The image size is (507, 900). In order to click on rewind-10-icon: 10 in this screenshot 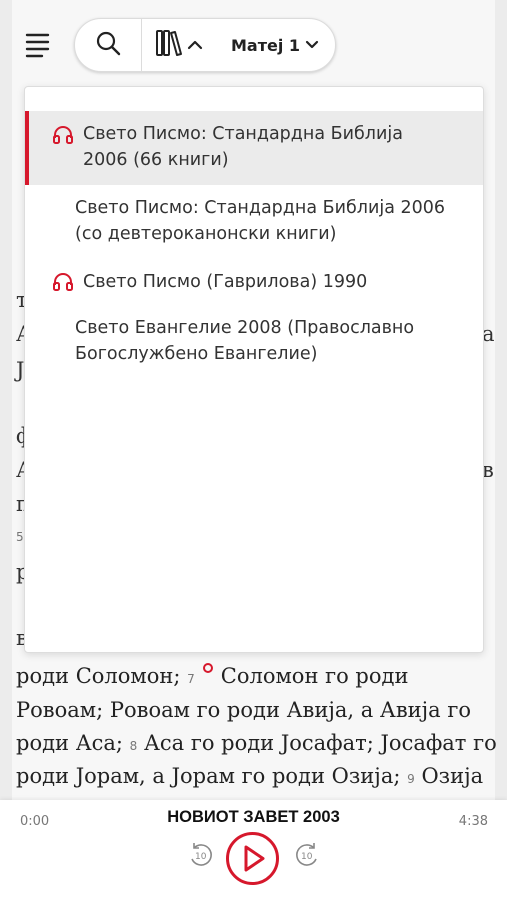, I will do `click(201, 854)`.